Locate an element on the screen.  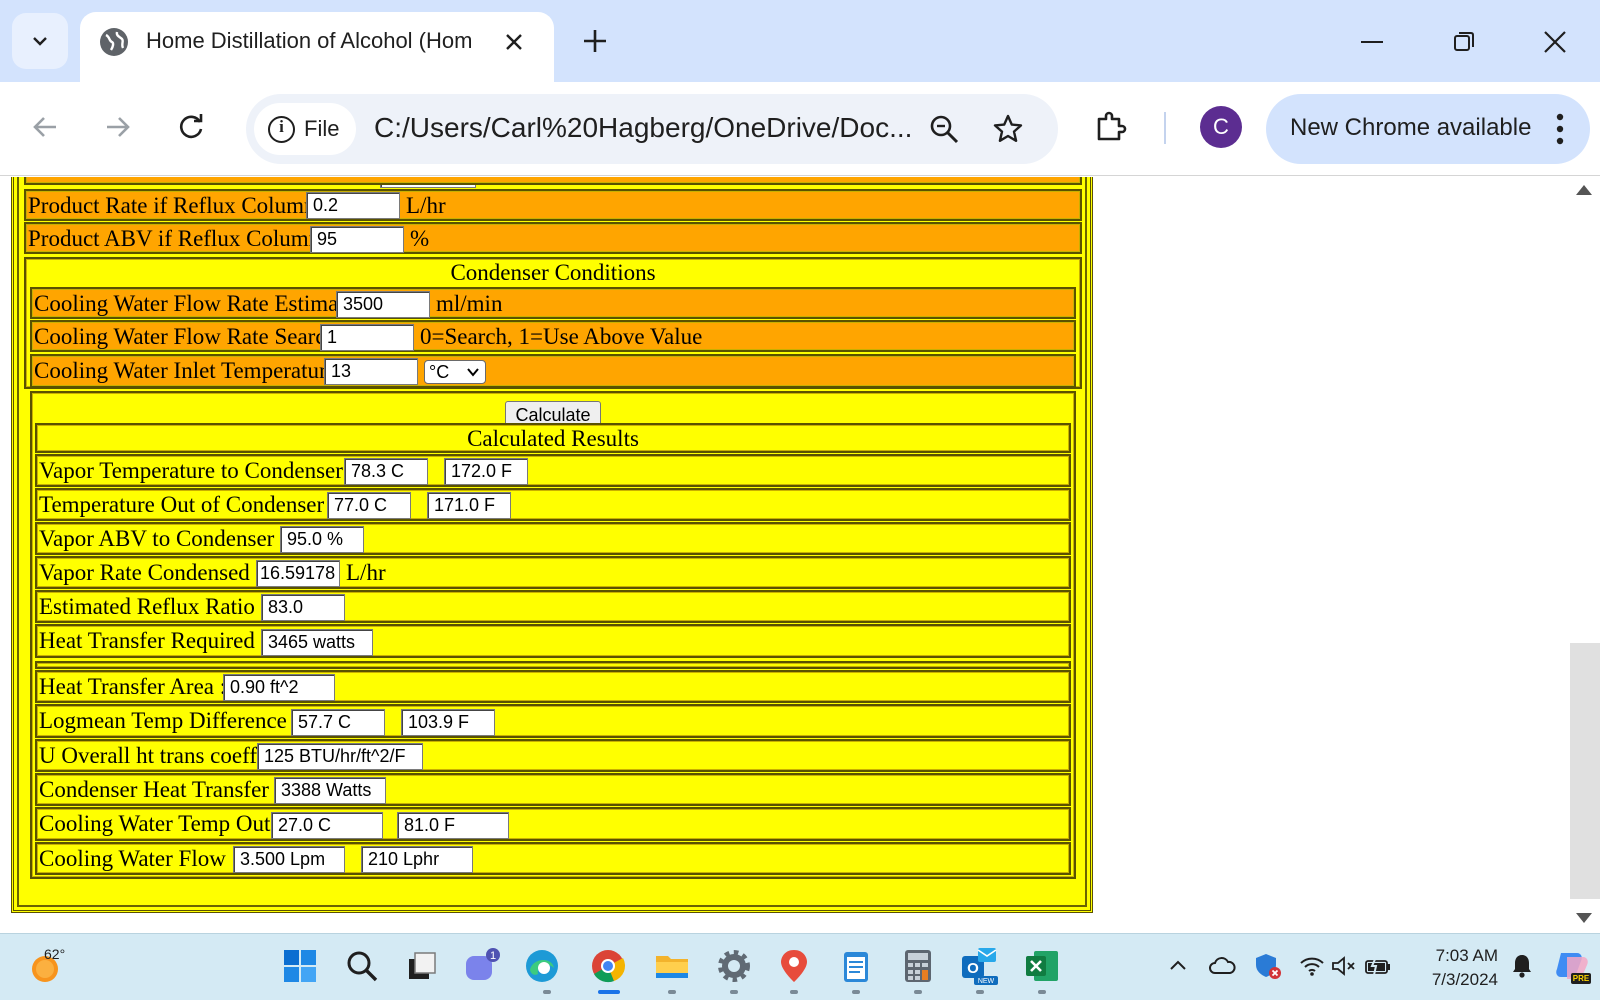
close-window-button is located at coordinates (1555, 42).